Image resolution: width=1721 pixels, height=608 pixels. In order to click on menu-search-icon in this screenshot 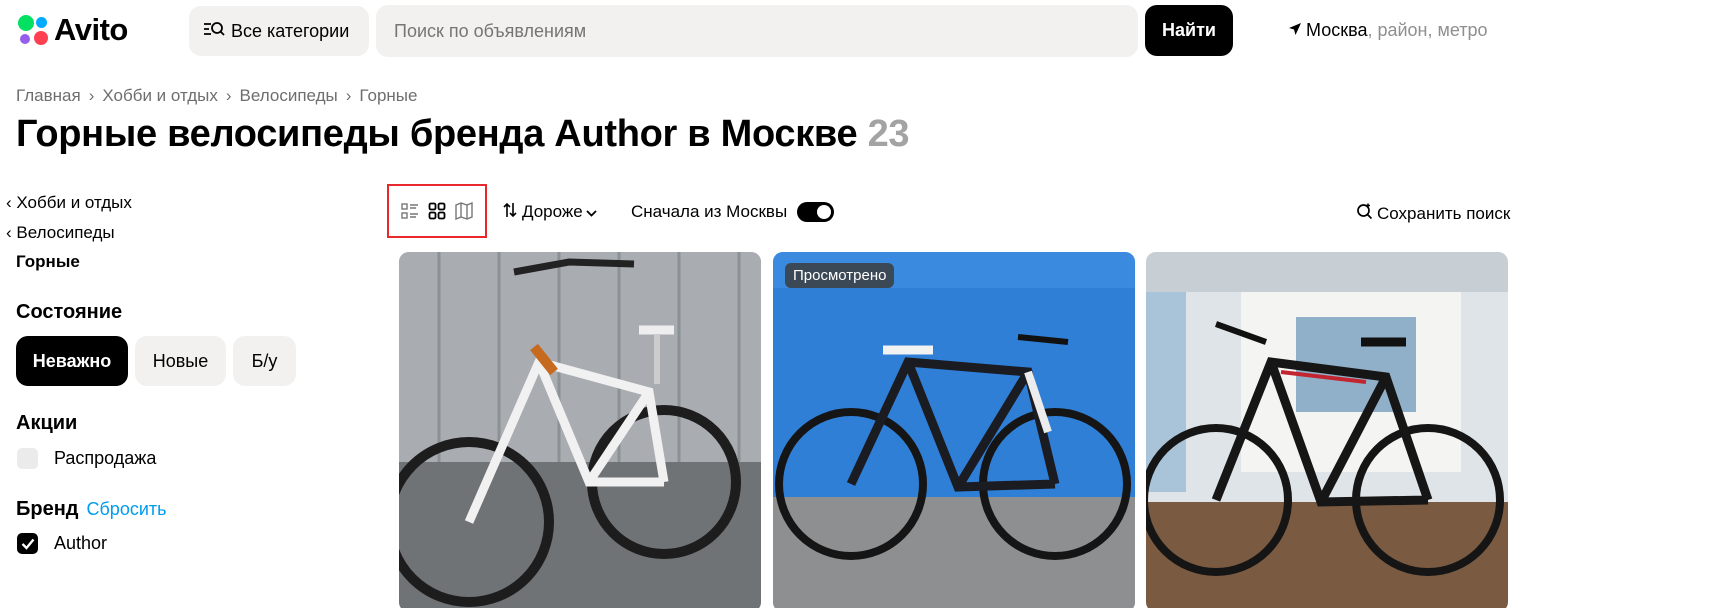, I will do `click(214, 31)`.